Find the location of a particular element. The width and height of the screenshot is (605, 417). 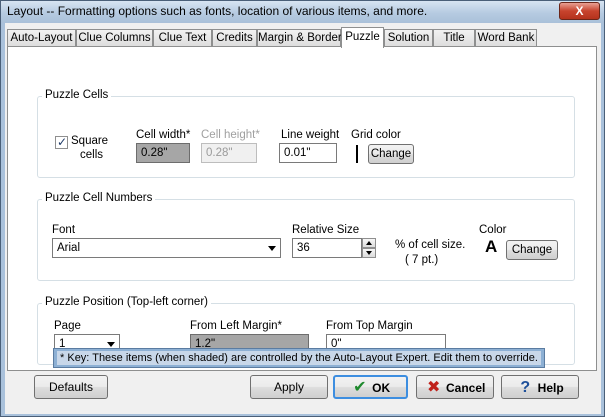

cell-width-input: 0.28" is located at coordinates (163, 153).